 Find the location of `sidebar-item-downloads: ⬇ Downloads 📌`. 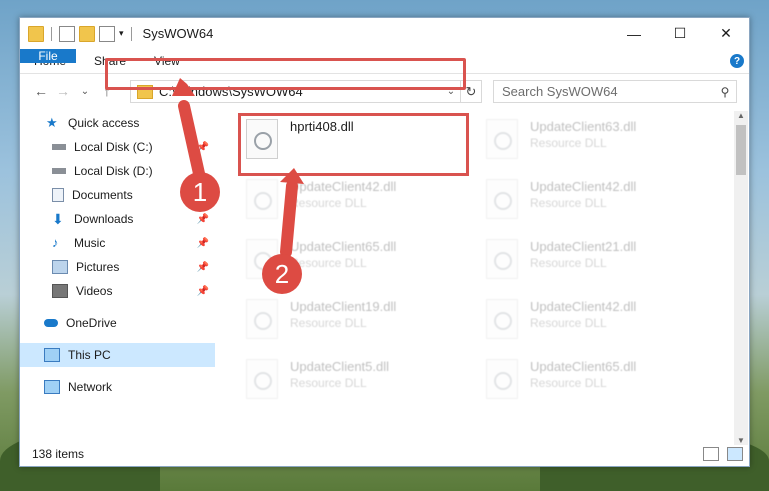

sidebar-item-downloads: ⬇ Downloads 📌 is located at coordinates (117, 219).